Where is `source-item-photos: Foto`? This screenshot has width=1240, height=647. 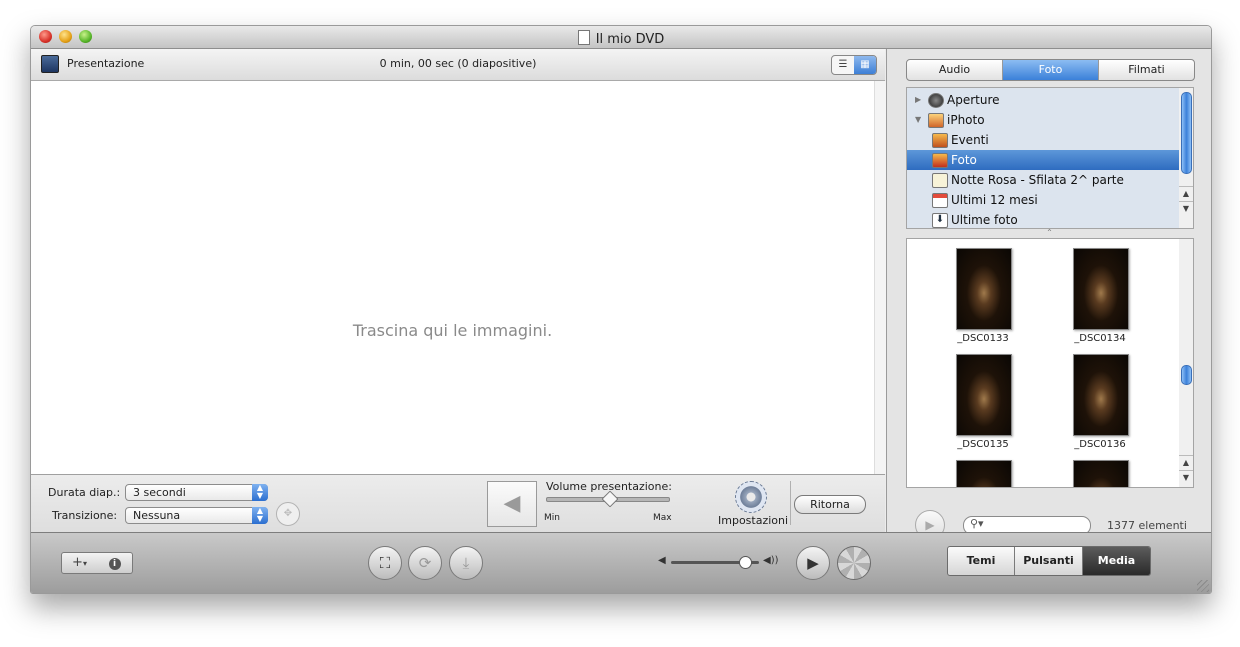
source-item-photos: Foto is located at coordinates (1043, 160).